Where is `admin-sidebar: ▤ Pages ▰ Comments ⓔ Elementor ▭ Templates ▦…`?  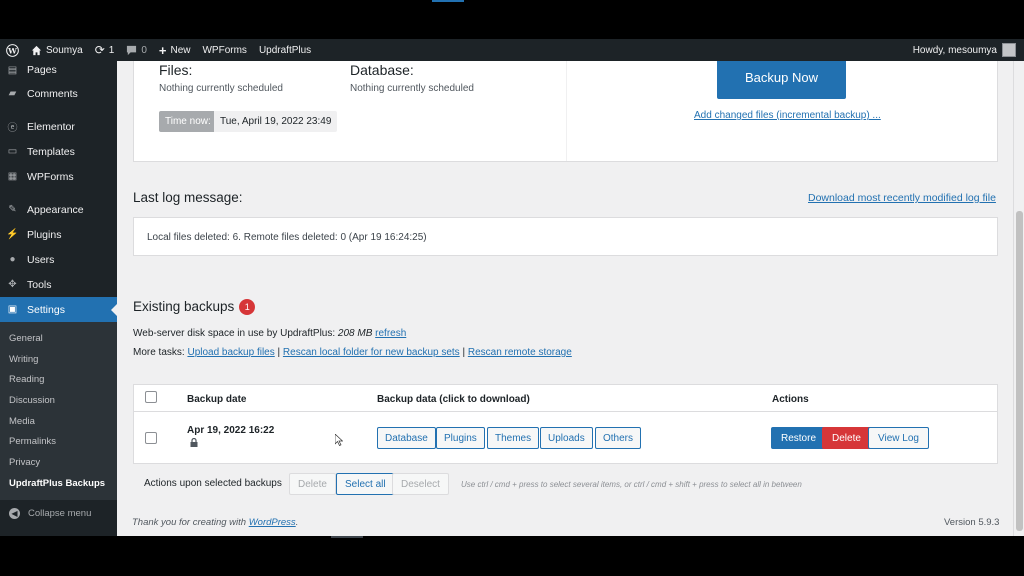
admin-sidebar: ▤ Pages ▰ Comments ⓔ Elementor ▭ Templates ▦… is located at coordinates (58, 298).